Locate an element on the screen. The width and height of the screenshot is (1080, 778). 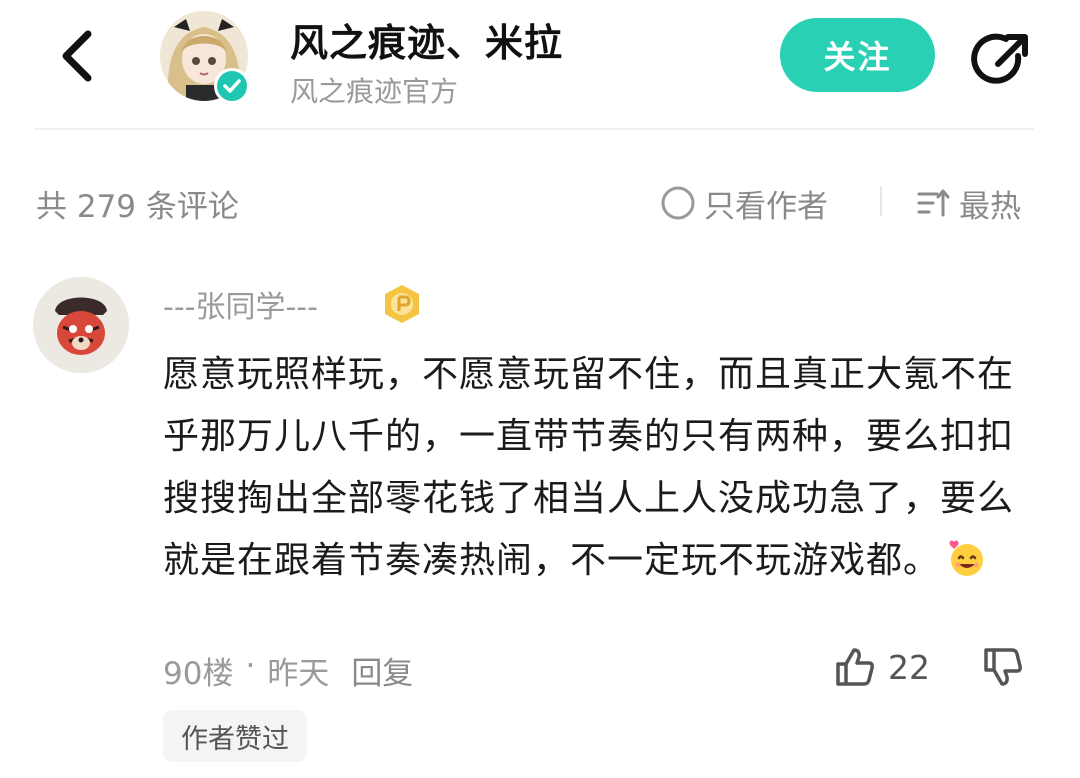
radio-circle-icon is located at coordinates (678, 203).